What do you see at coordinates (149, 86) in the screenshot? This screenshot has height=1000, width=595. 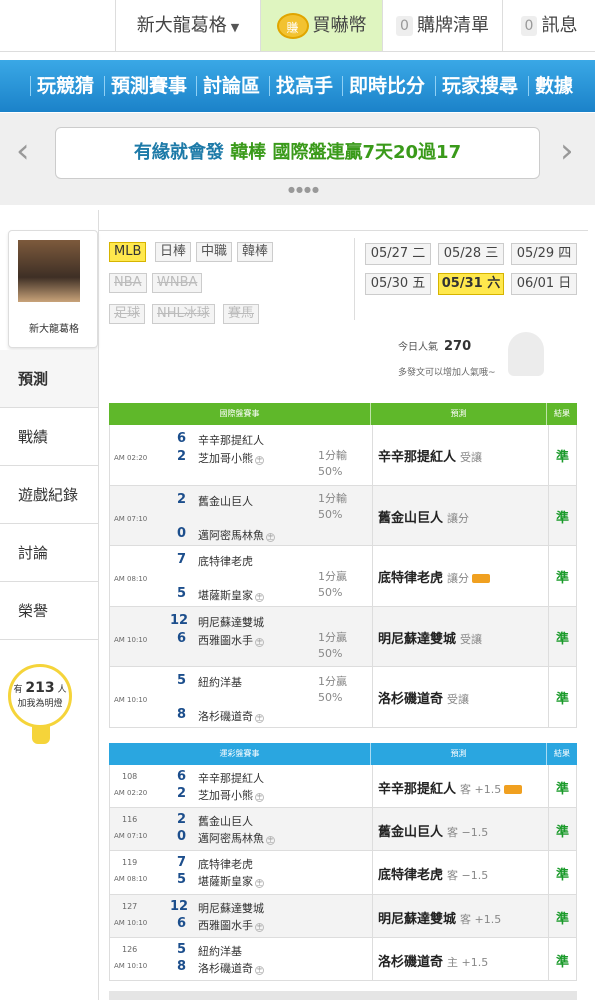 I see `nav-item-predict: 預測賽事` at bounding box center [149, 86].